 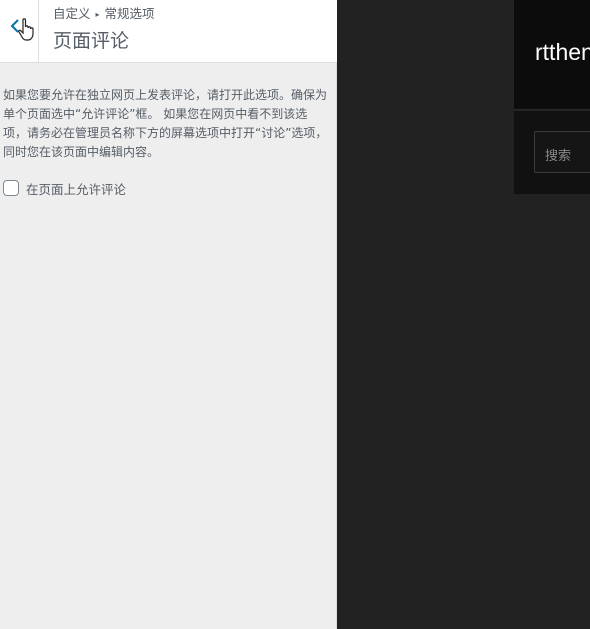 What do you see at coordinates (91, 41) in the screenshot?
I see `section-title: 页面评论` at bounding box center [91, 41].